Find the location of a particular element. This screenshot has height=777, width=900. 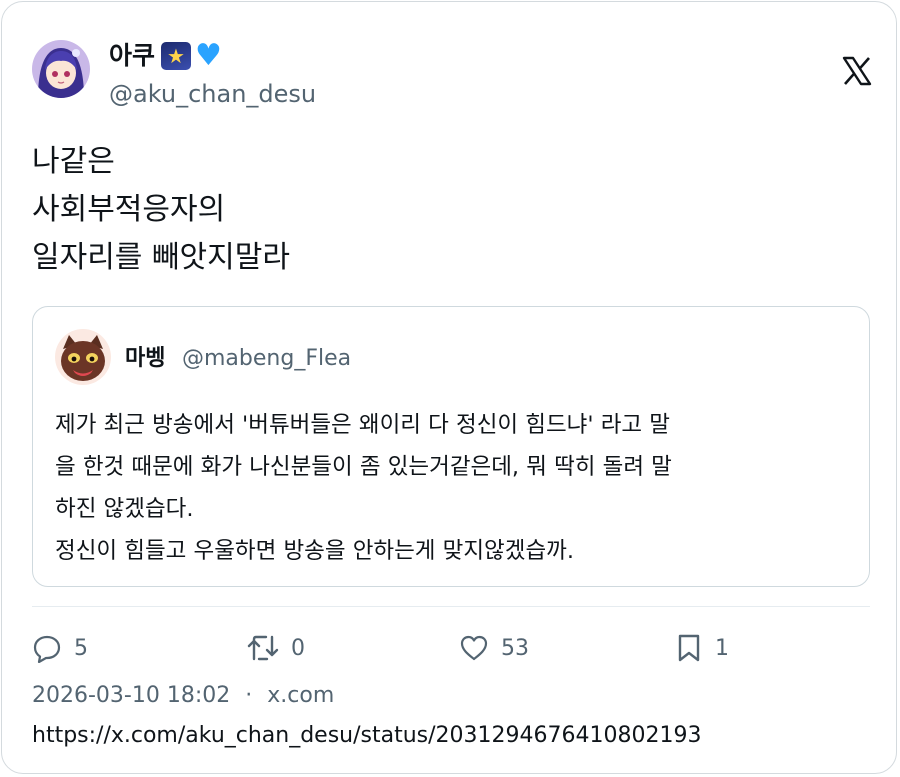

quote-author-name: 마벵 is located at coordinates (145, 359).